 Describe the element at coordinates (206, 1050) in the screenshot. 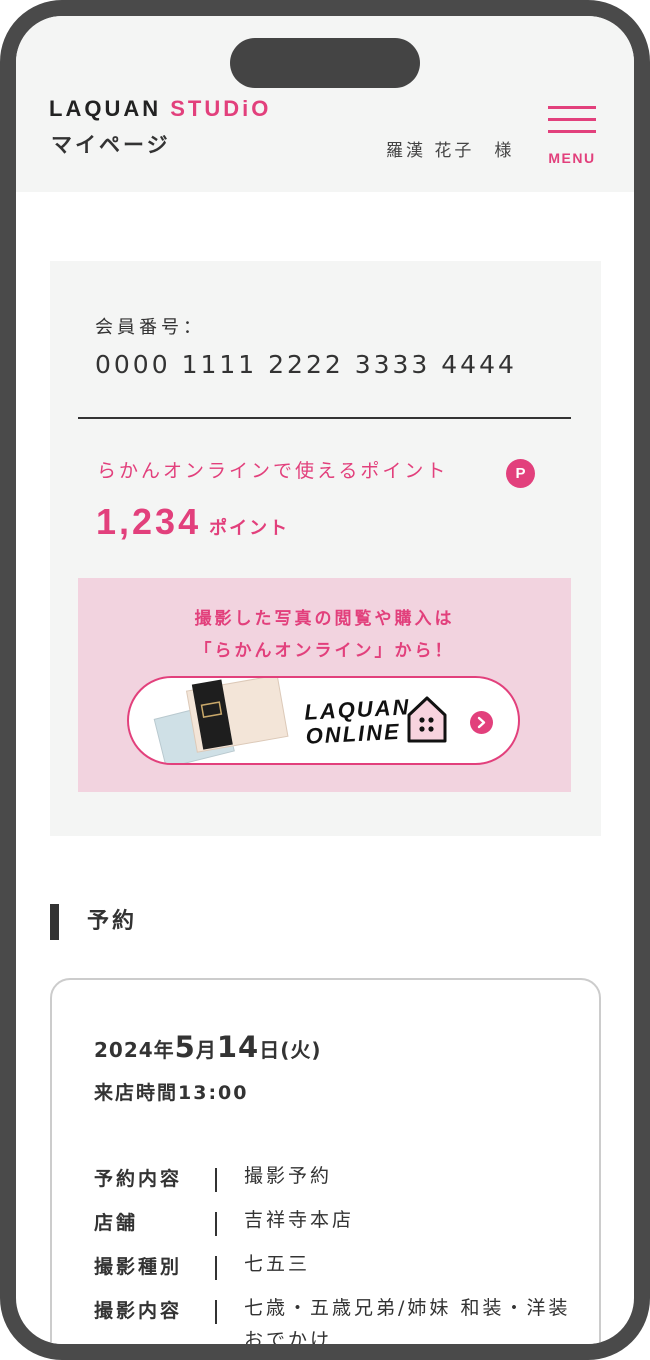

I see `date-month-suffix: 月` at that location.